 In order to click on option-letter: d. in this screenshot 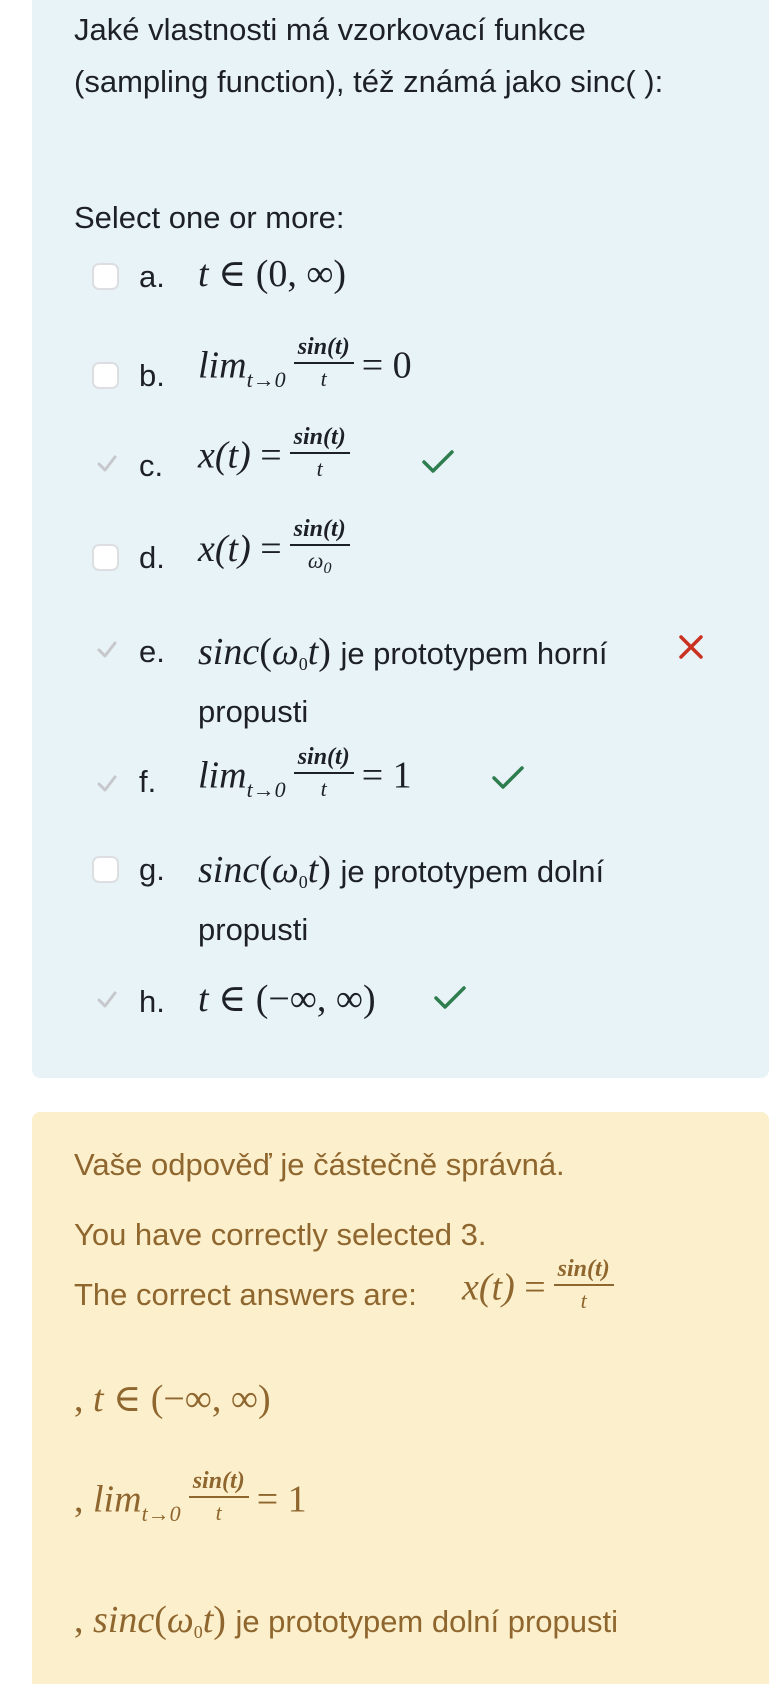, I will do `click(152, 557)`.